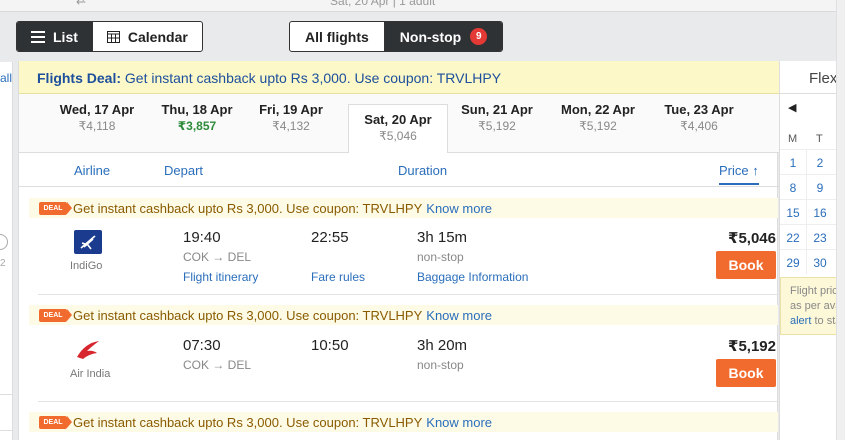  Describe the element at coordinates (497, 117) in the screenshot. I see `date-option: Sun, 21 Apr ₹5,192` at that location.